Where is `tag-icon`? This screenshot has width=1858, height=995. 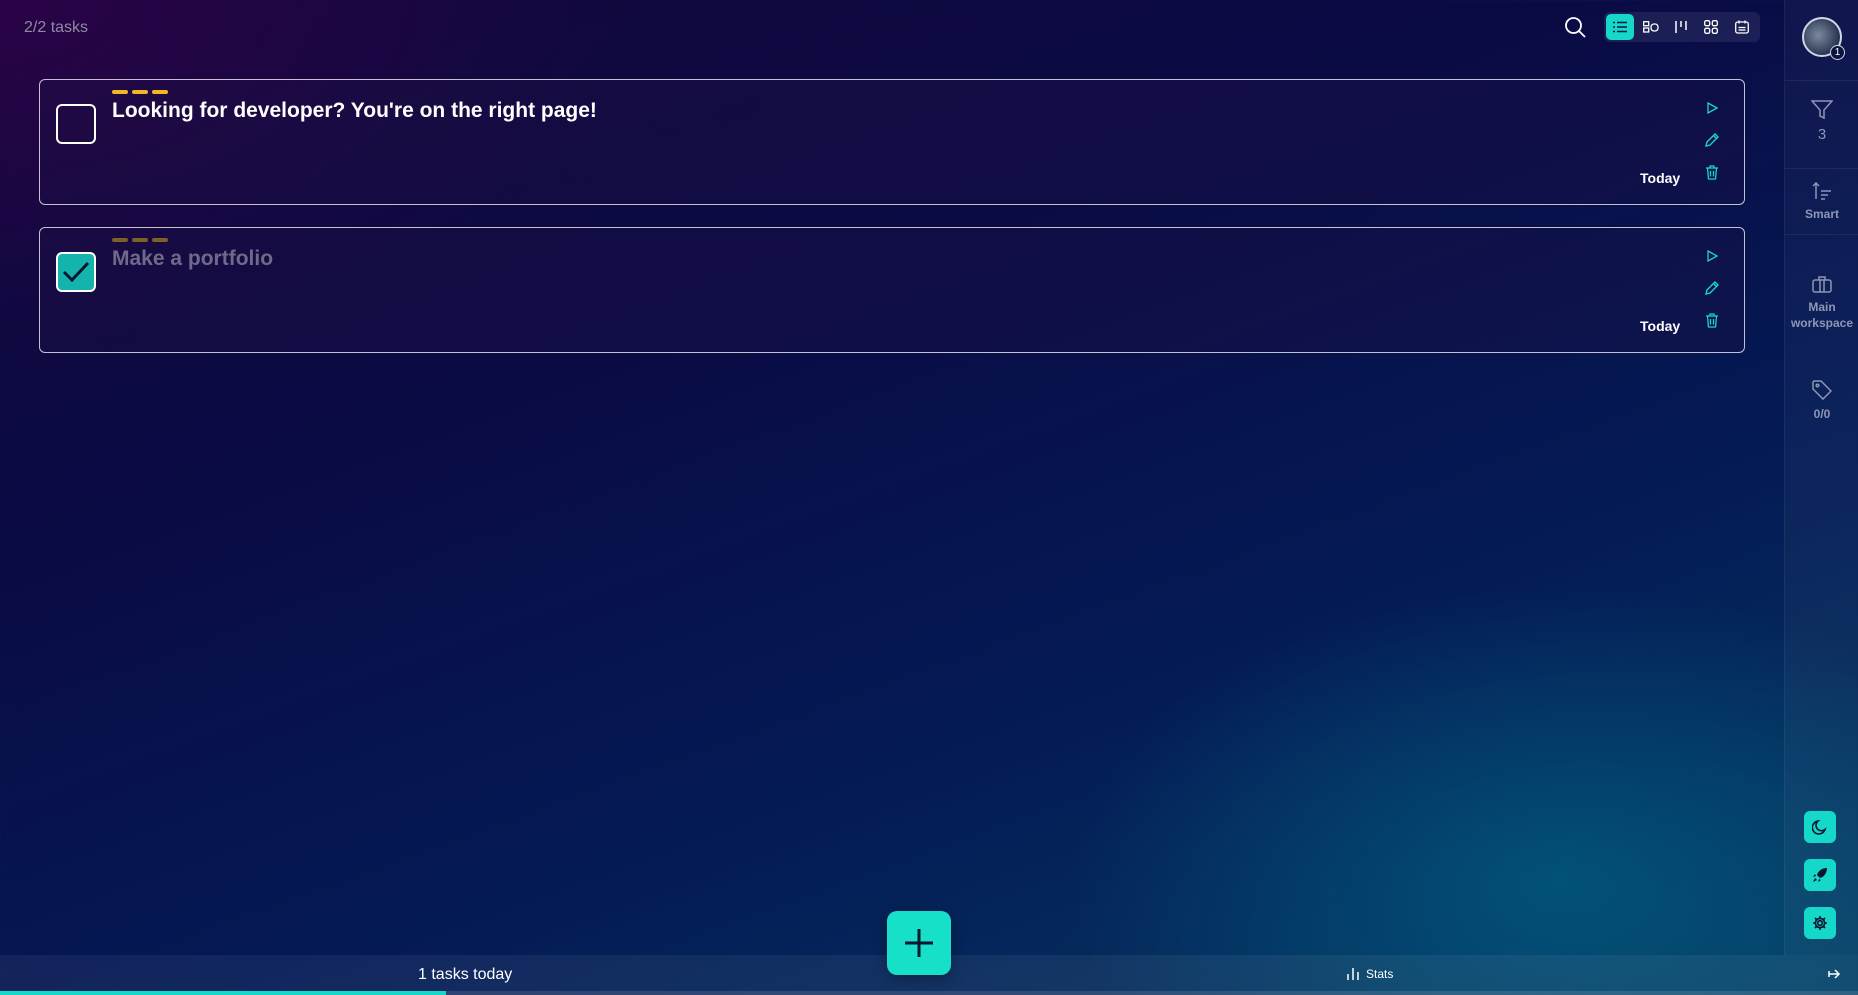
tag-icon is located at coordinates (1822, 390).